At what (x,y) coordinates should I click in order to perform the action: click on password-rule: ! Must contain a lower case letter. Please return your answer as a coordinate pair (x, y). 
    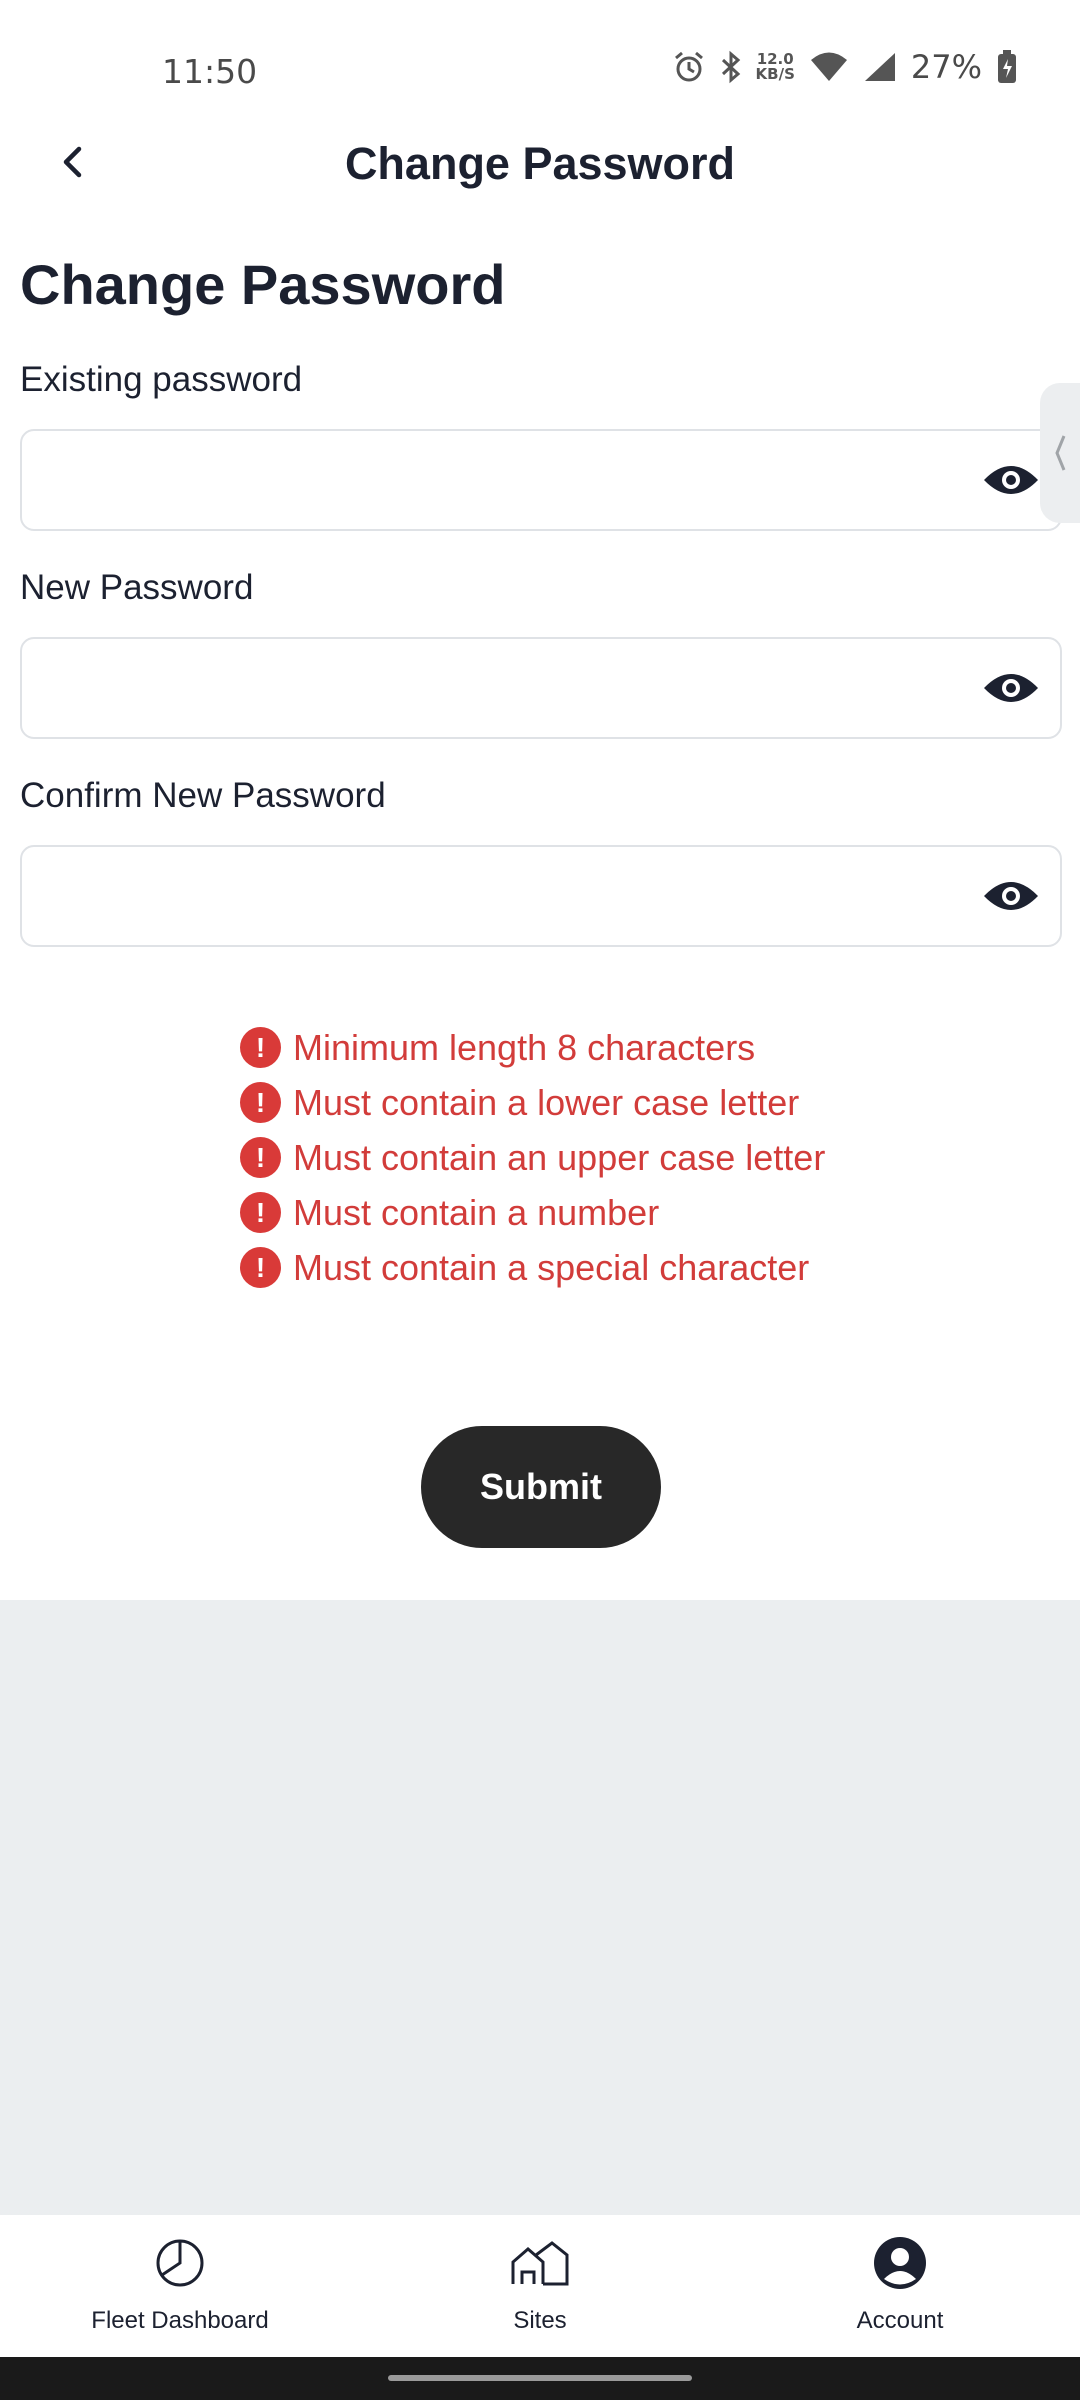
    Looking at the image, I should click on (532, 1102).